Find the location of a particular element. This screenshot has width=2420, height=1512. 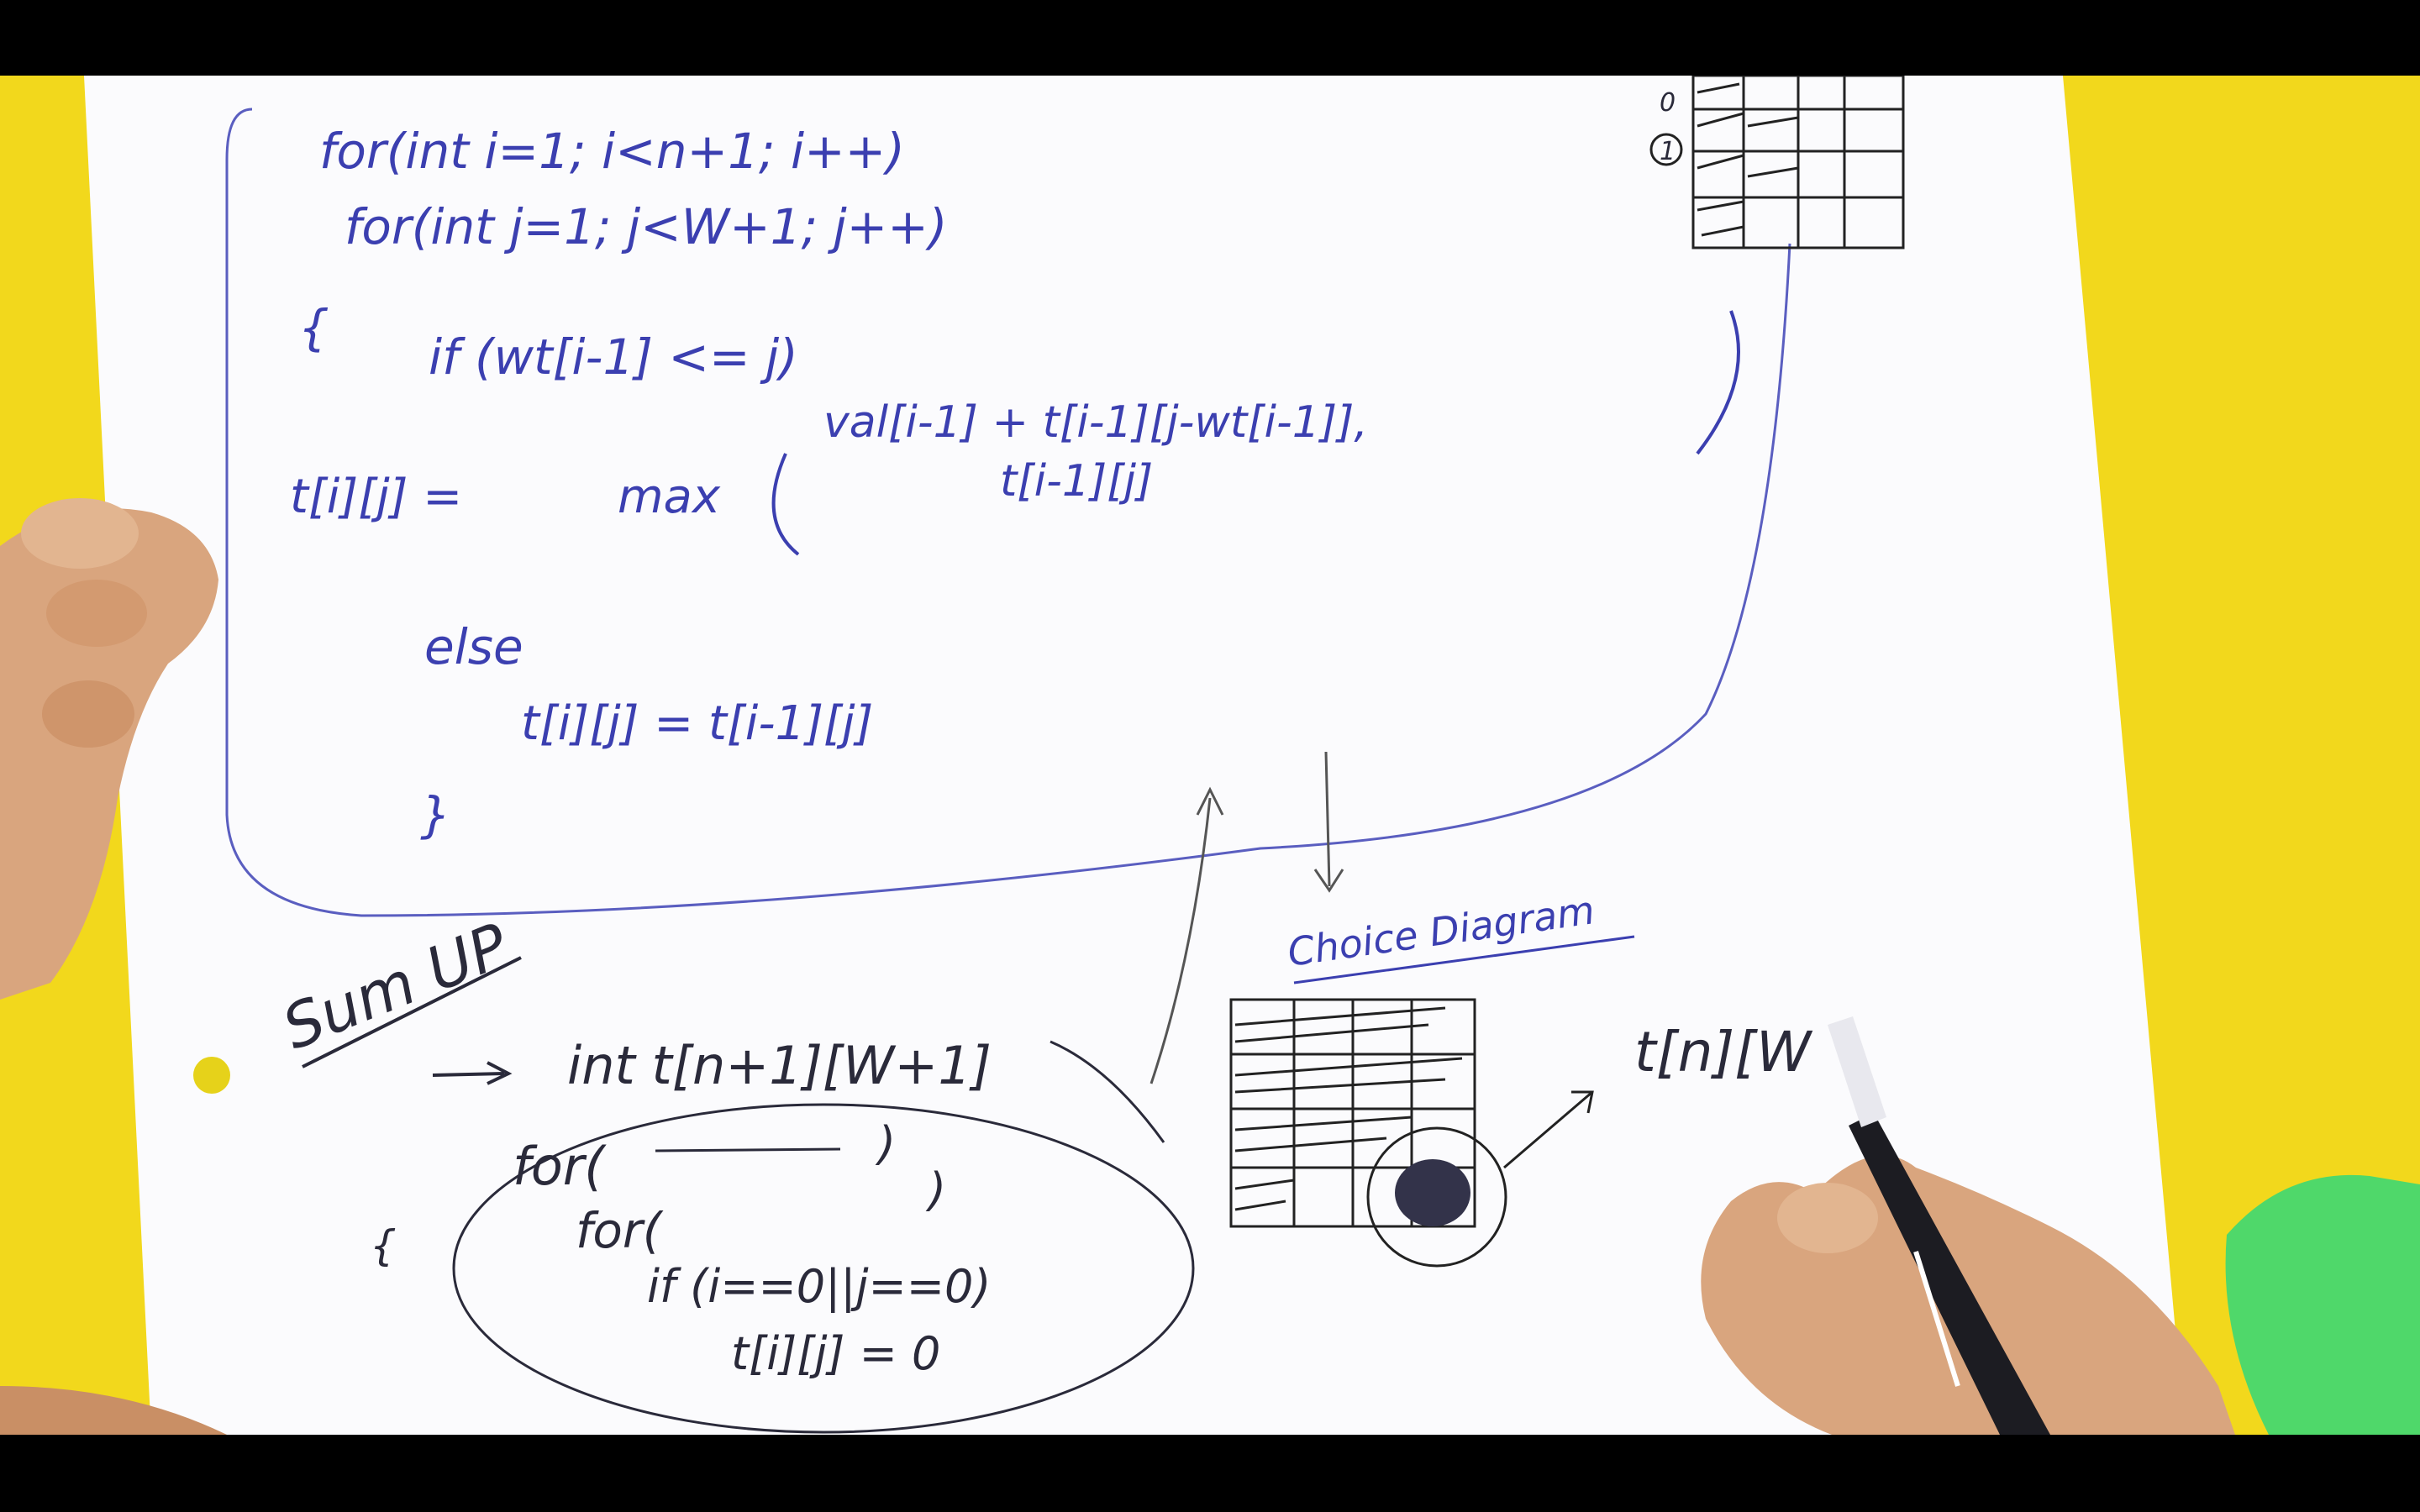

sum-up-declaration: int t[n+1][W+1] is located at coordinates (779, 1065).